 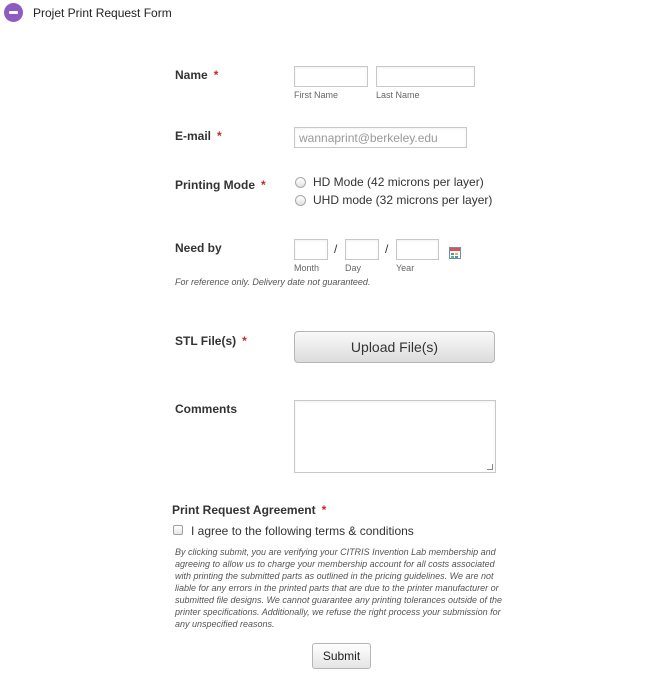 What do you see at coordinates (178, 530) in the screenshot?
I see `agree-checkbox` at bounding box center [178, 530].